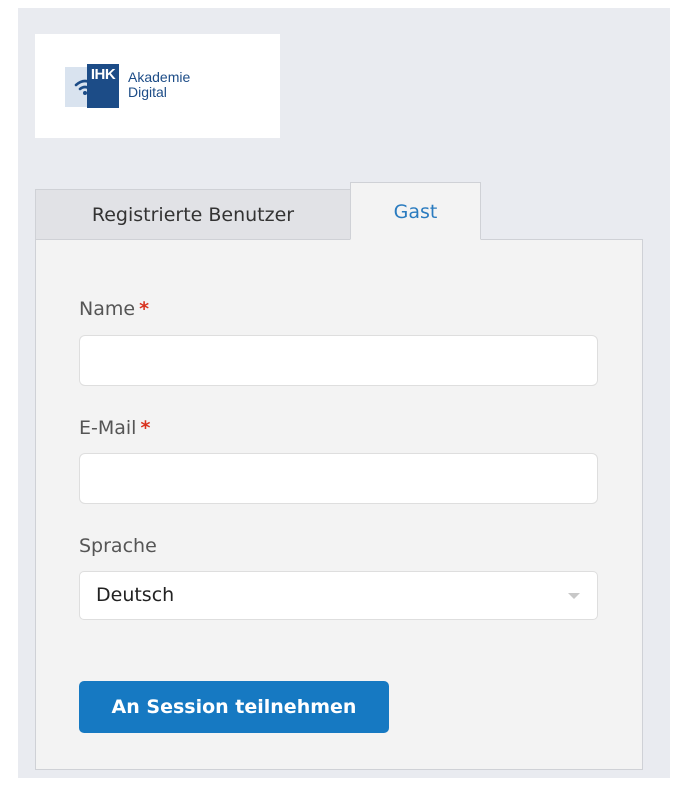  I want to click on name-label: Name *, so click(114, 309).